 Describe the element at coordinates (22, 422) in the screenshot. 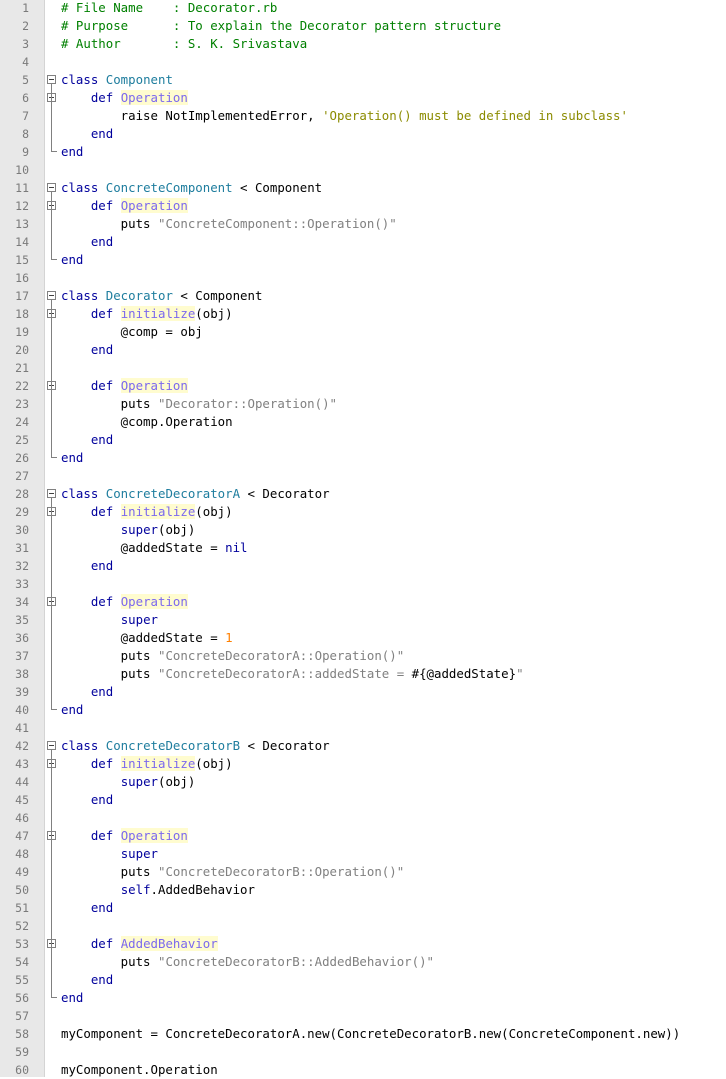

I see `line-number: 24` at that location.